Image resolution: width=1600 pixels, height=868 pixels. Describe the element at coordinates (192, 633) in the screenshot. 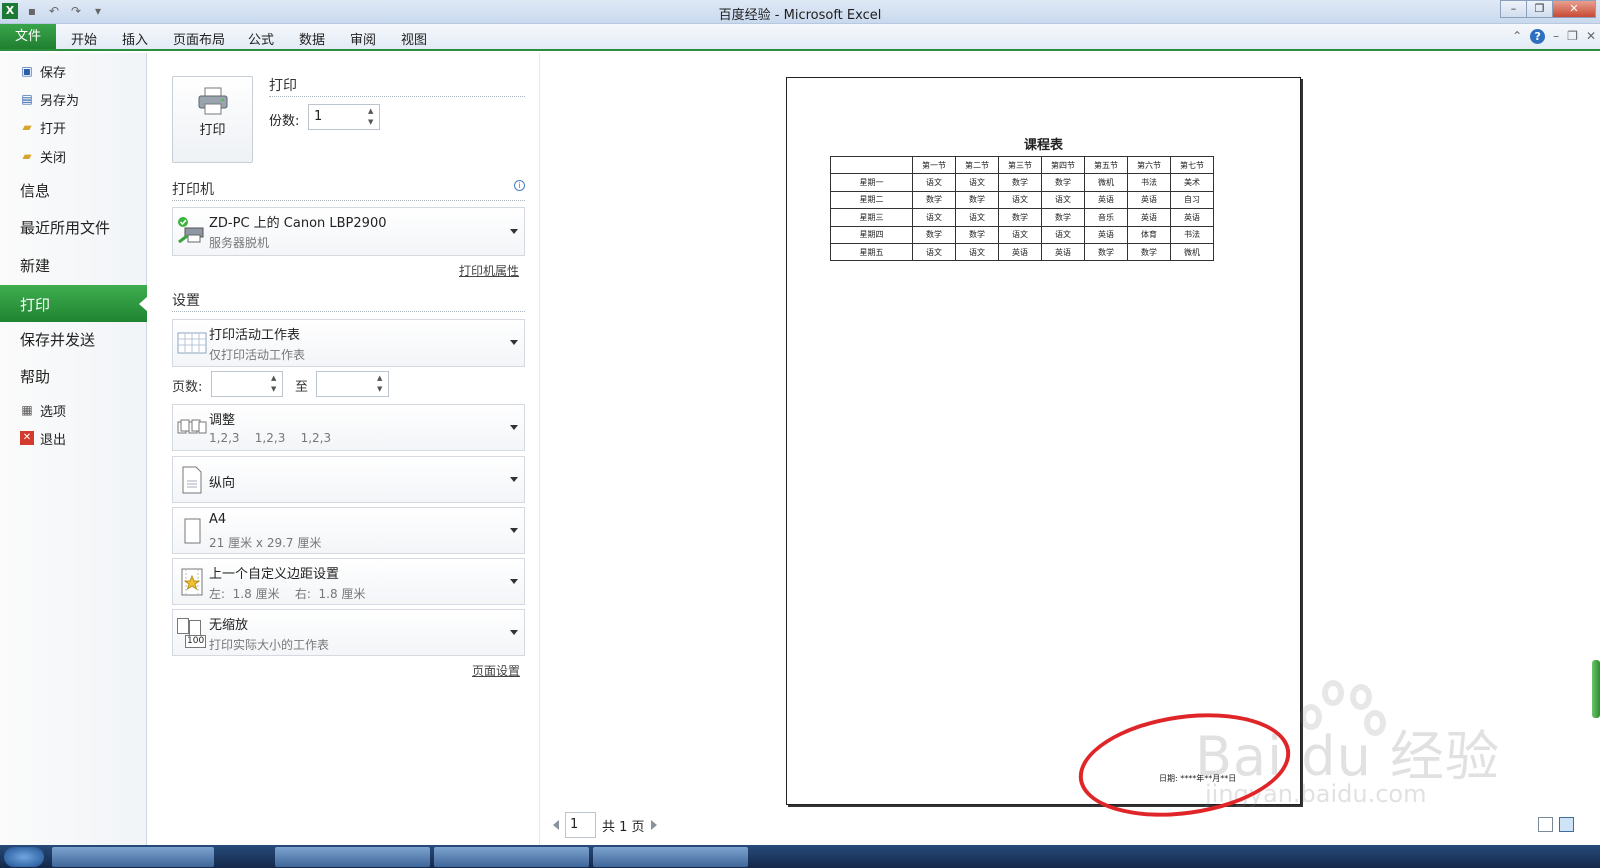

I see `scaling-icon: 100` at that location.